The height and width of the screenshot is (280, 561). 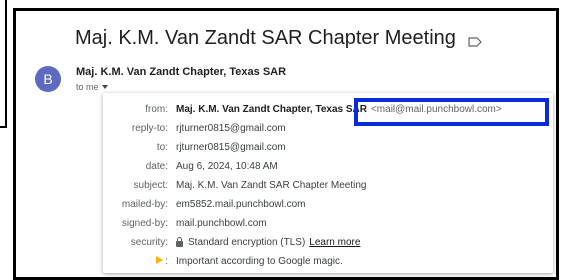 What do you see at coordinates (231, 147) in the screenshot?
I see `to-value: rjturner0815@gmail.com` at bounding box center [231, 147].